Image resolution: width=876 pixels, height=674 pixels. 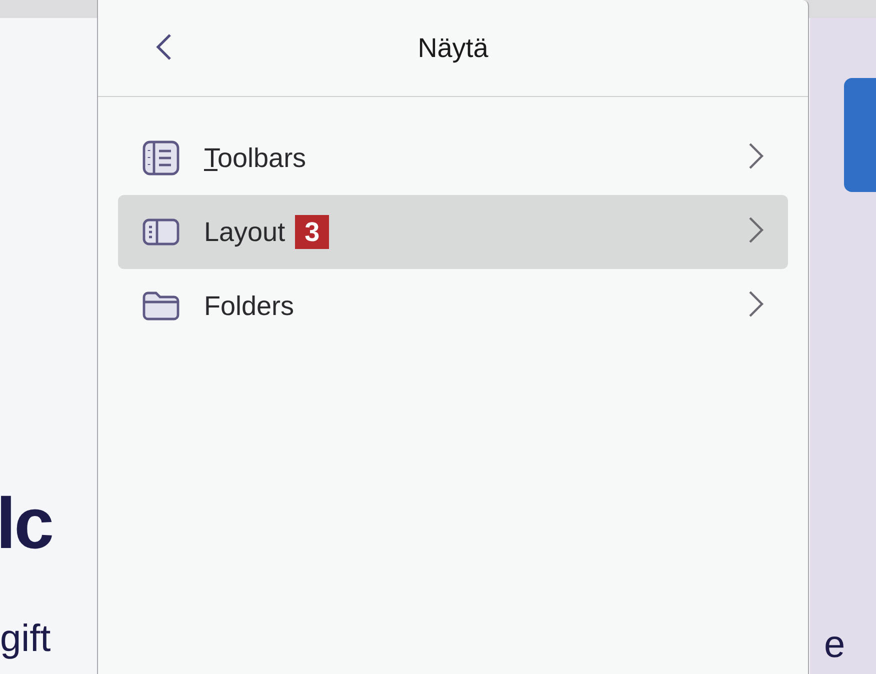 I want to click on menu-item: Toolbars, so click(x=453, y=158).